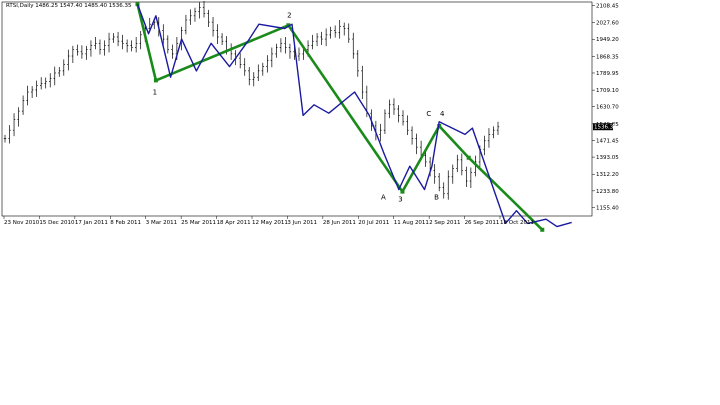  I want to click on x-tick-label: 18 Oct 2011, so click(517, 223).